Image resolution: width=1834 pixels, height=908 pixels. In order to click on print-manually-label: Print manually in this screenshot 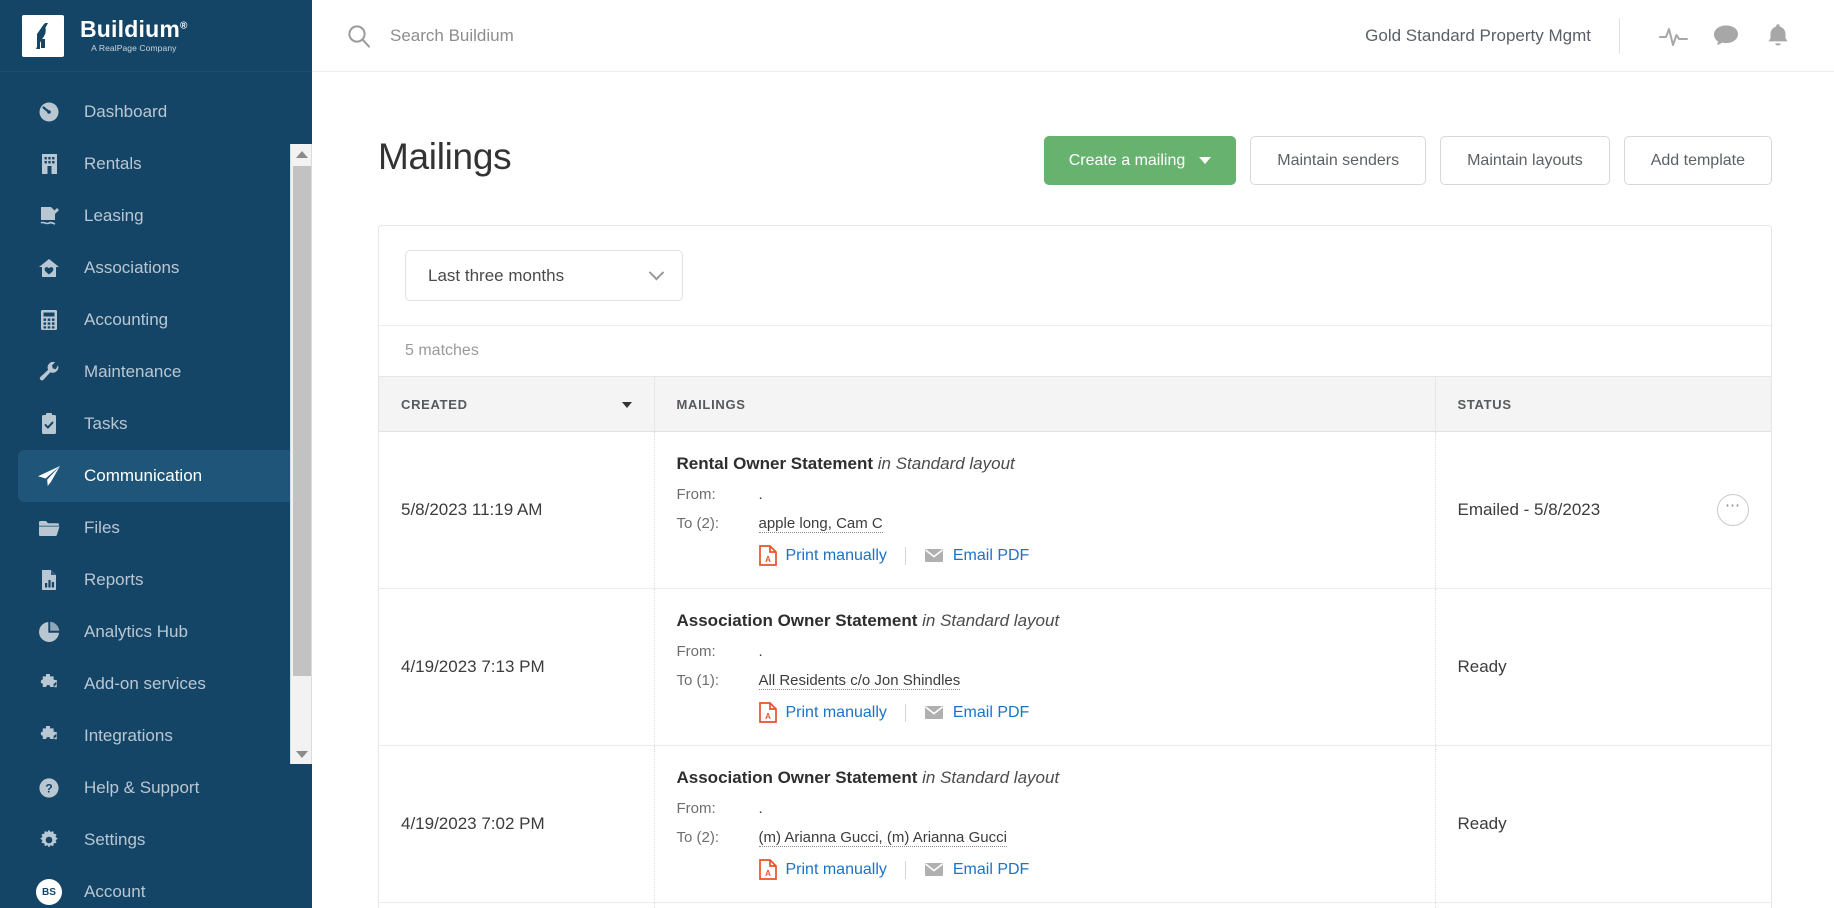, I will do `click(836, 555)`.